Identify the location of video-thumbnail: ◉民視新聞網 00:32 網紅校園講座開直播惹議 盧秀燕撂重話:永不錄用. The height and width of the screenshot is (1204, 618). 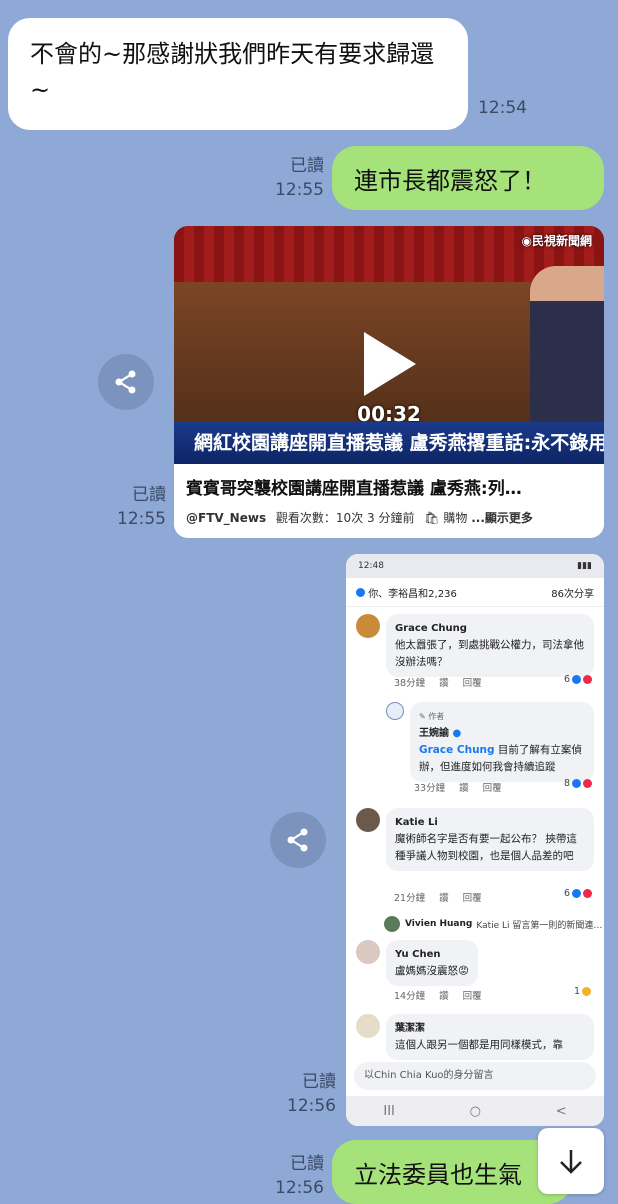
(389, 345).